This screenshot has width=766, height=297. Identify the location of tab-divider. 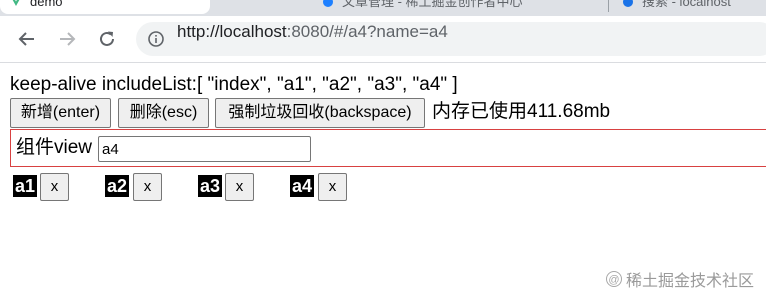
(608, 6).